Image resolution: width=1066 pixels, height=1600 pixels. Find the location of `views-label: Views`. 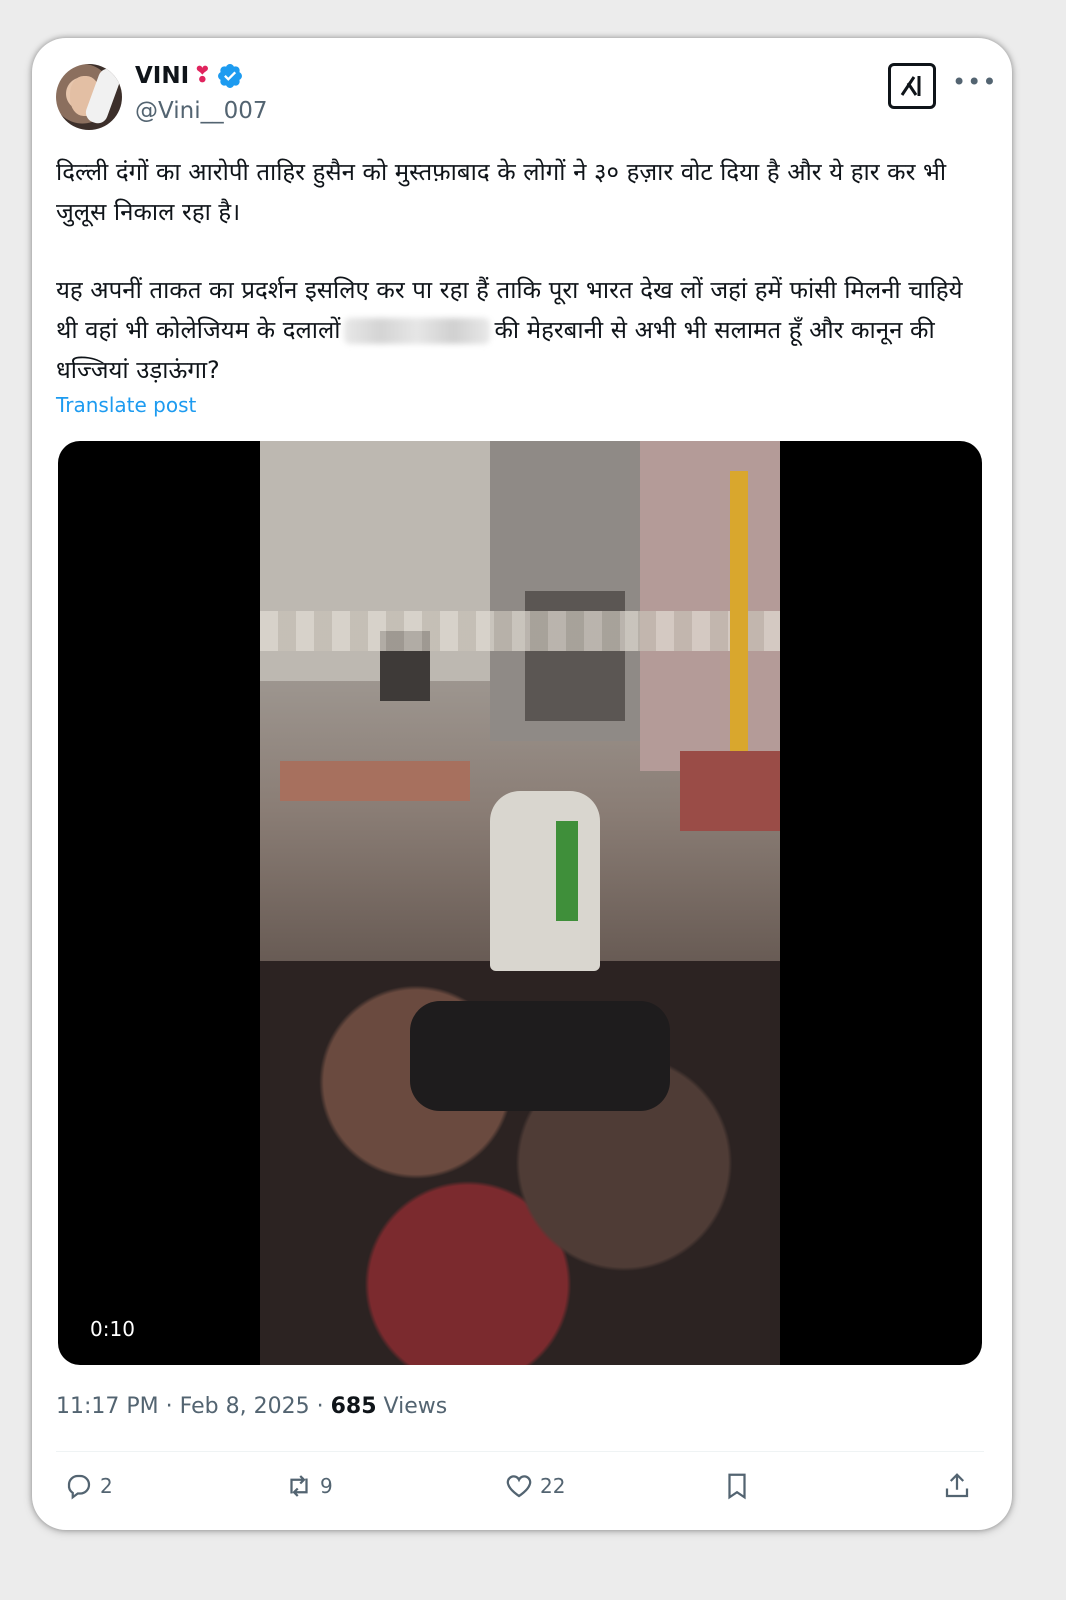

views-label: Views is located at coordinates (415, 1406).